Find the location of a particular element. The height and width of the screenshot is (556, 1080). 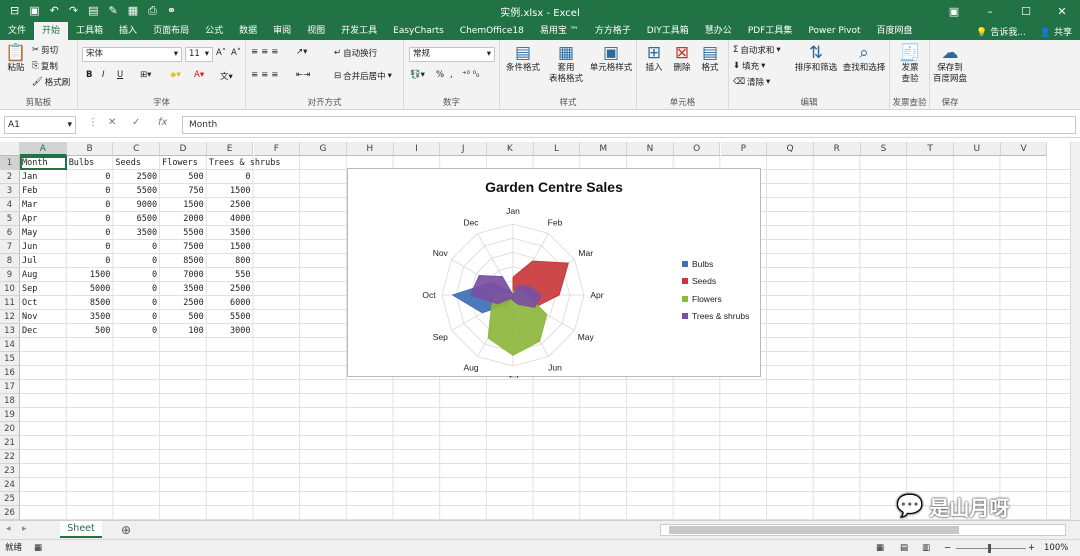

column-header-K: K is located at coordinates (510, 149).